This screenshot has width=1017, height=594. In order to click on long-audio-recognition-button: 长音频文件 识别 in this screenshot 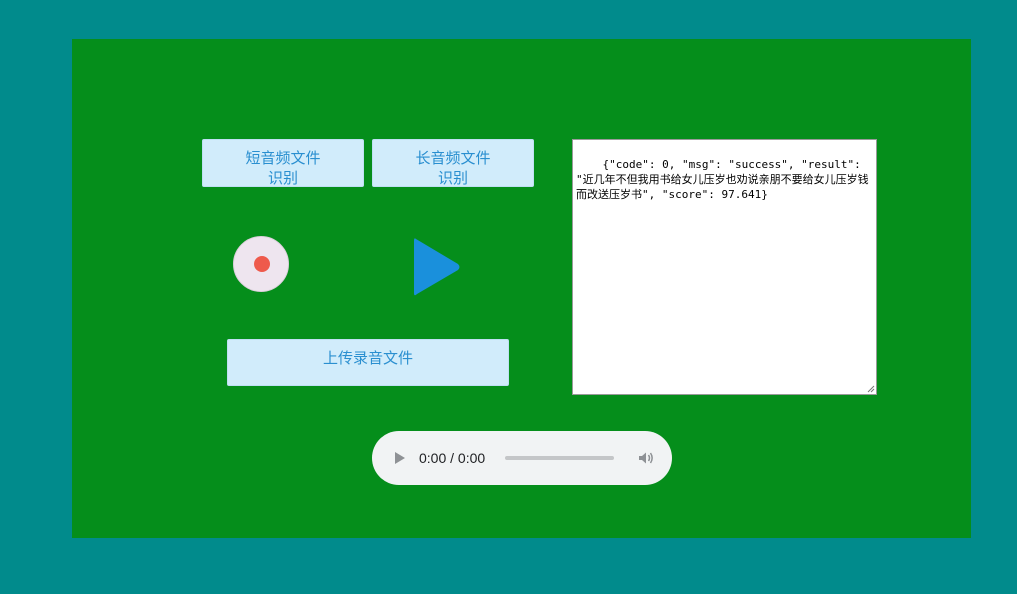, I will do `click(453, 163)`.